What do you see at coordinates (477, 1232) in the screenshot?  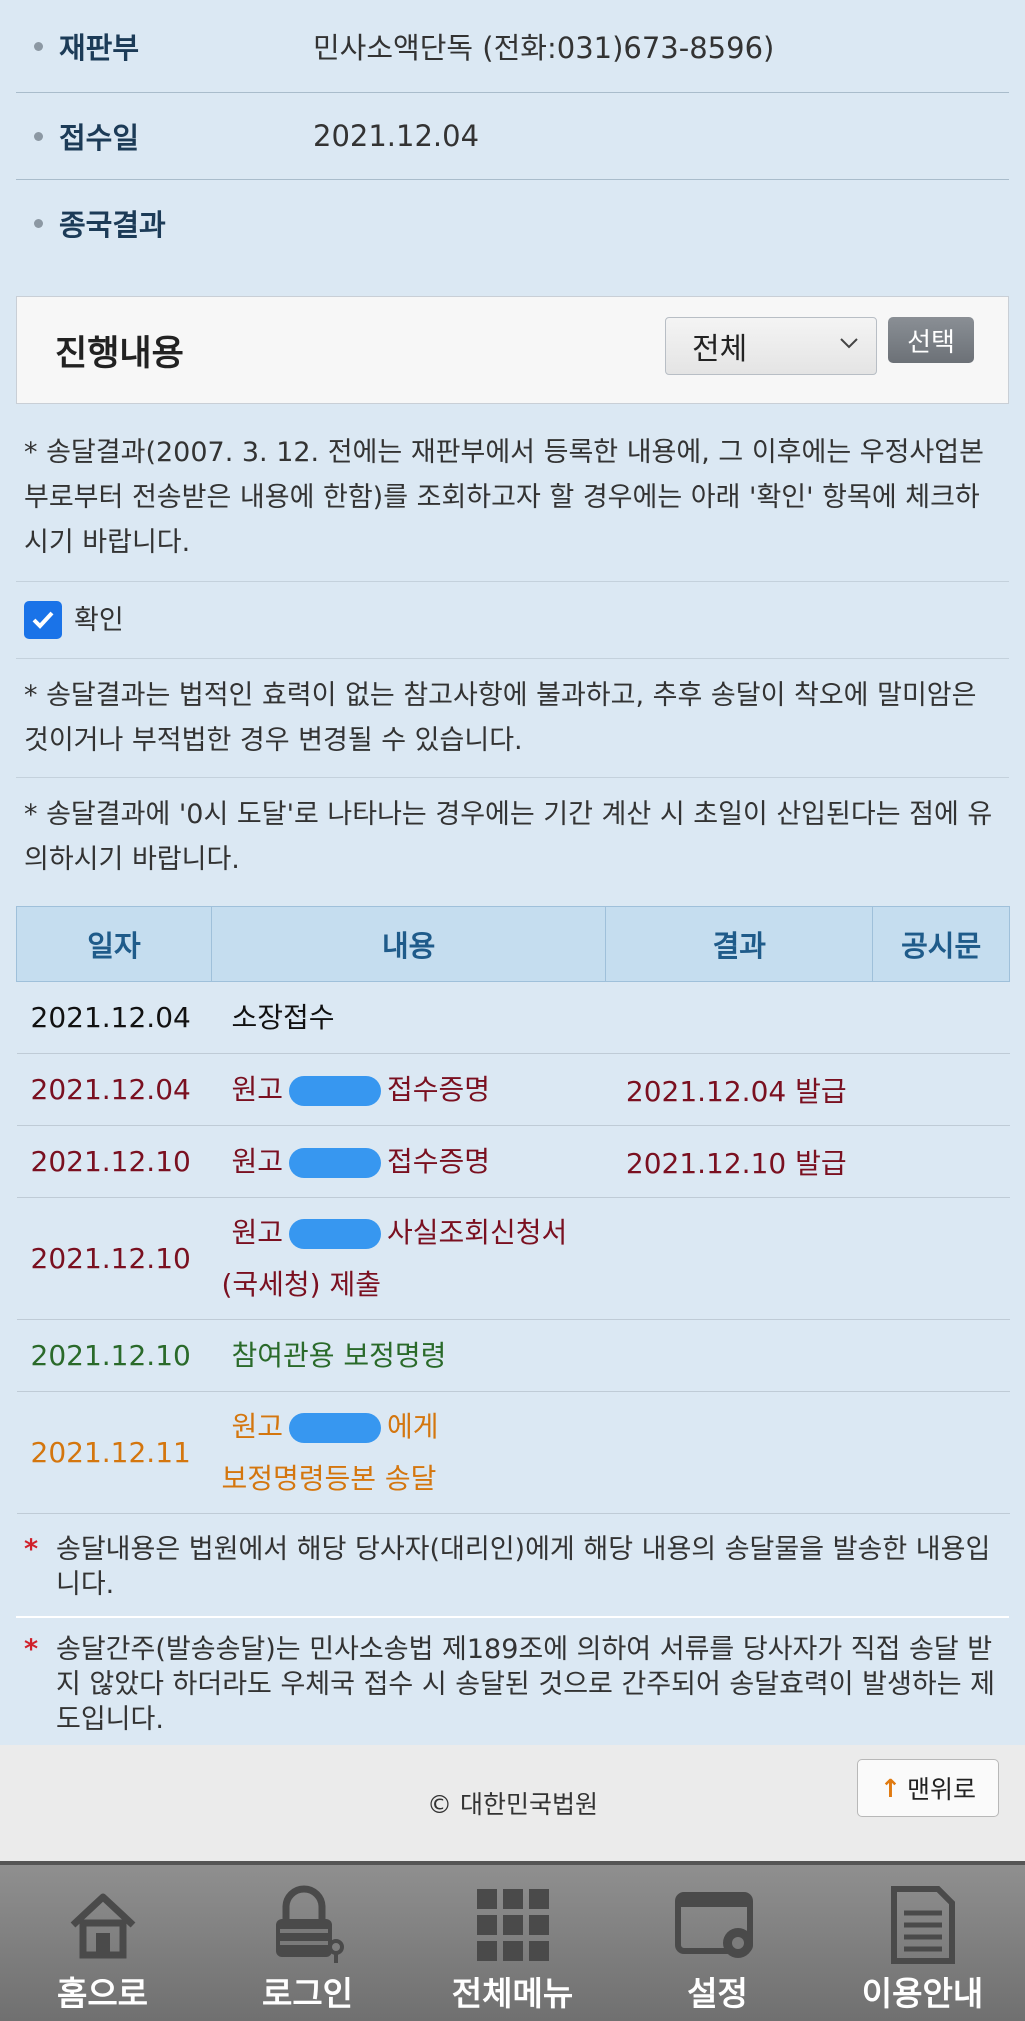 I see `content-text: 사실조회신청서` at bounding box center [477, 1232].